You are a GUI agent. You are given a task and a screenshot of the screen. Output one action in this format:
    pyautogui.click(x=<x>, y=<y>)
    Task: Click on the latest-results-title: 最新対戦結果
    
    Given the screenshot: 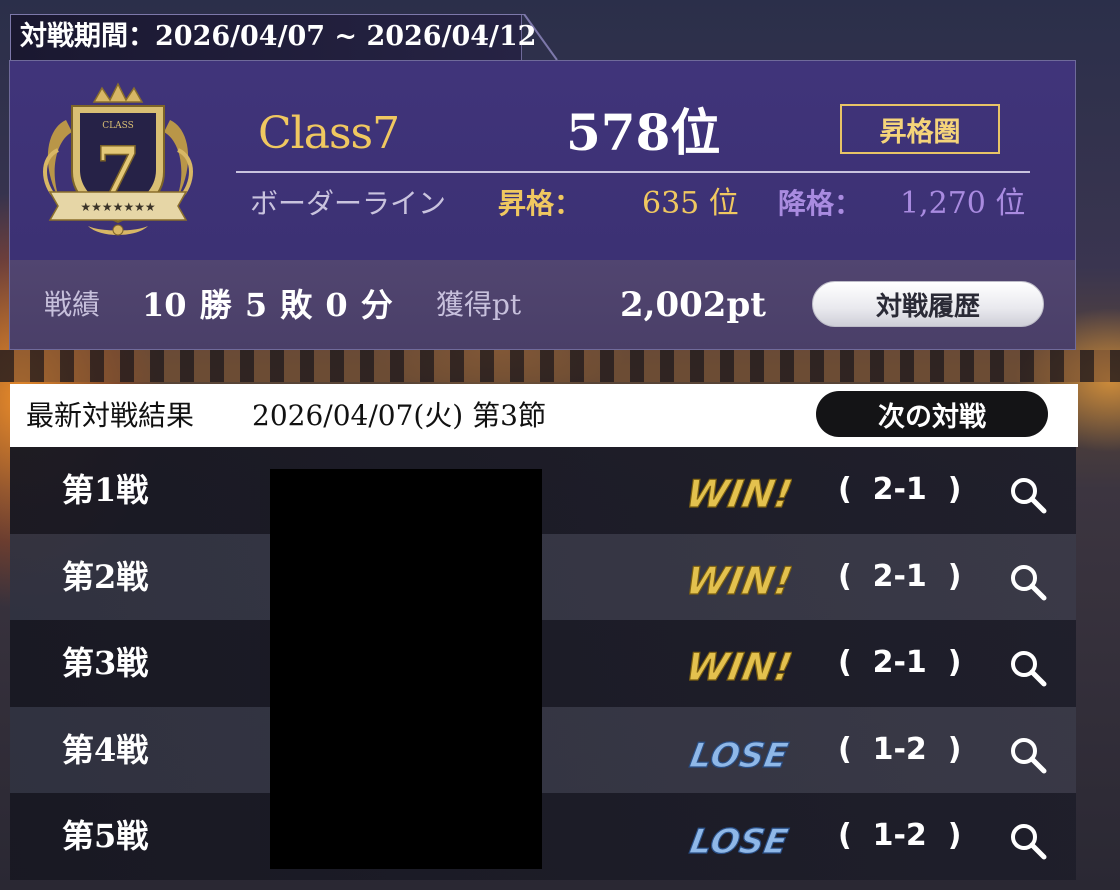 What is the action you would take?
    pyautogui.click(x=110, y=415)
    